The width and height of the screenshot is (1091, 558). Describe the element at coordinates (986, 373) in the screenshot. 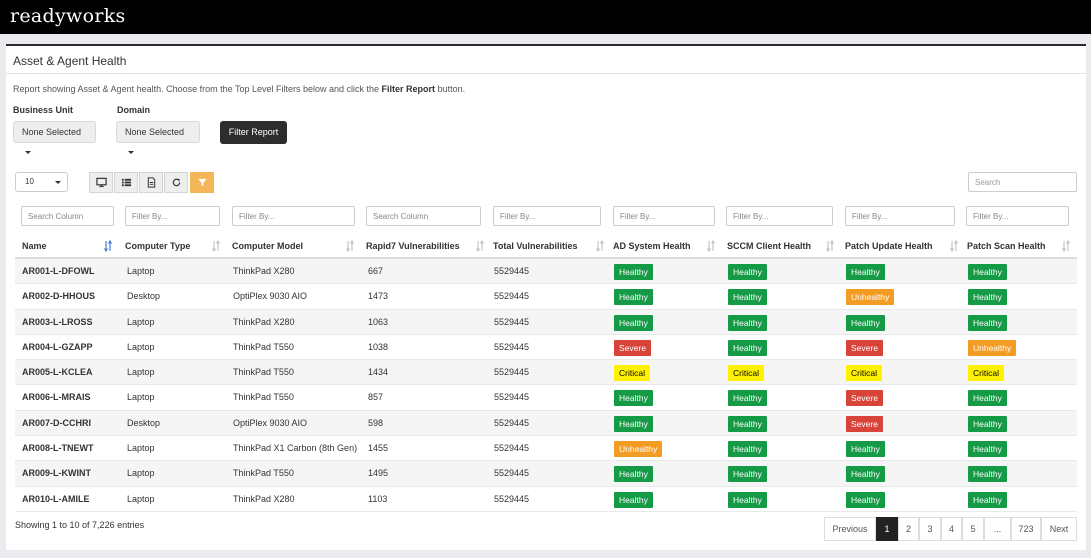

I see `patch-scan-health-status-badge: Critical` at that location.